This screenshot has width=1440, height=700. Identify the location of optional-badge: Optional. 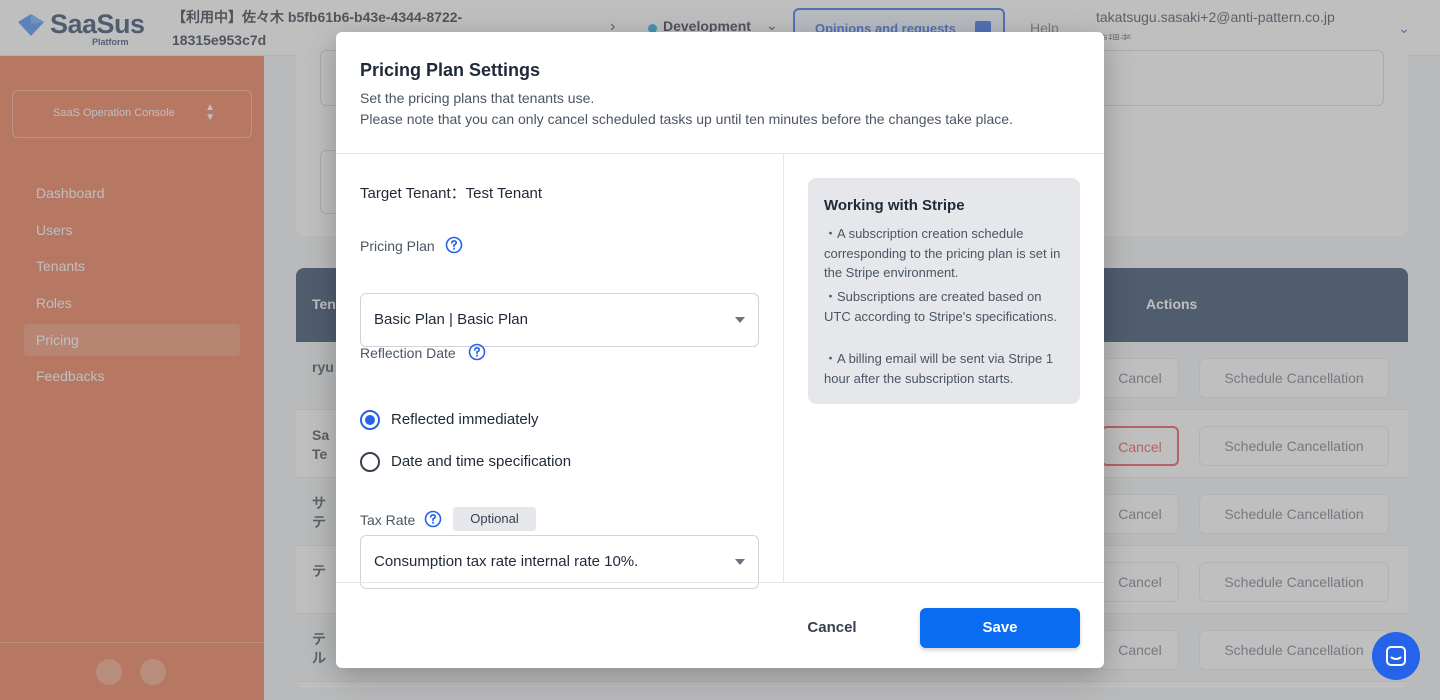
(494, 519).